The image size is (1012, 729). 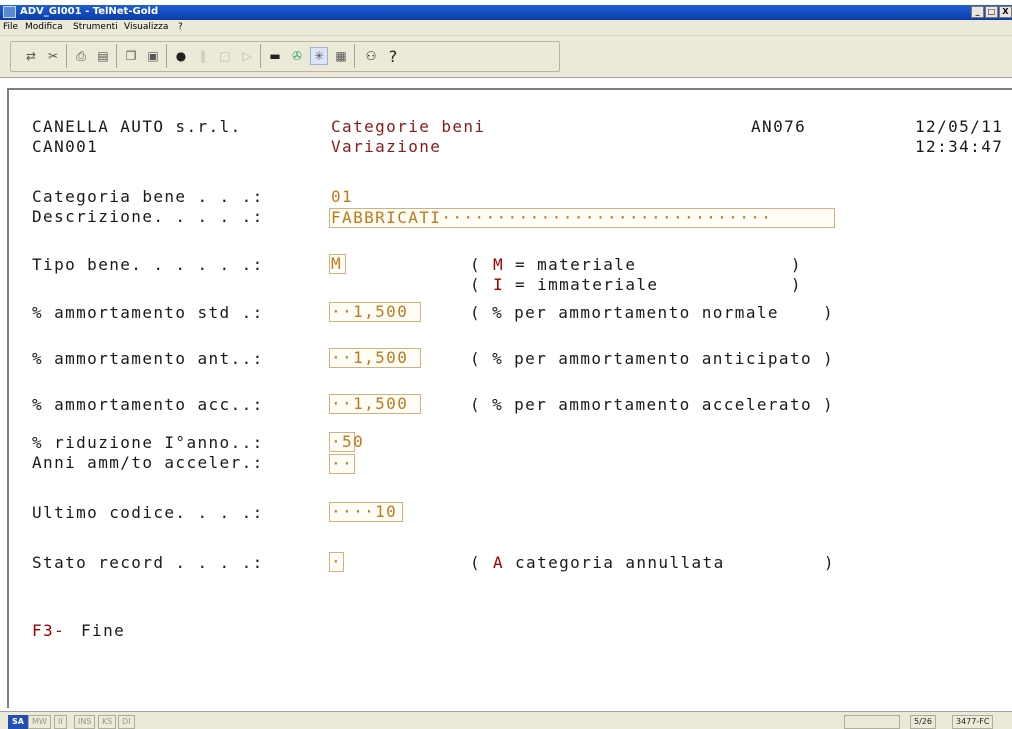 I want to click on tipo-hint2-open: (, so click(x=476, y=284).